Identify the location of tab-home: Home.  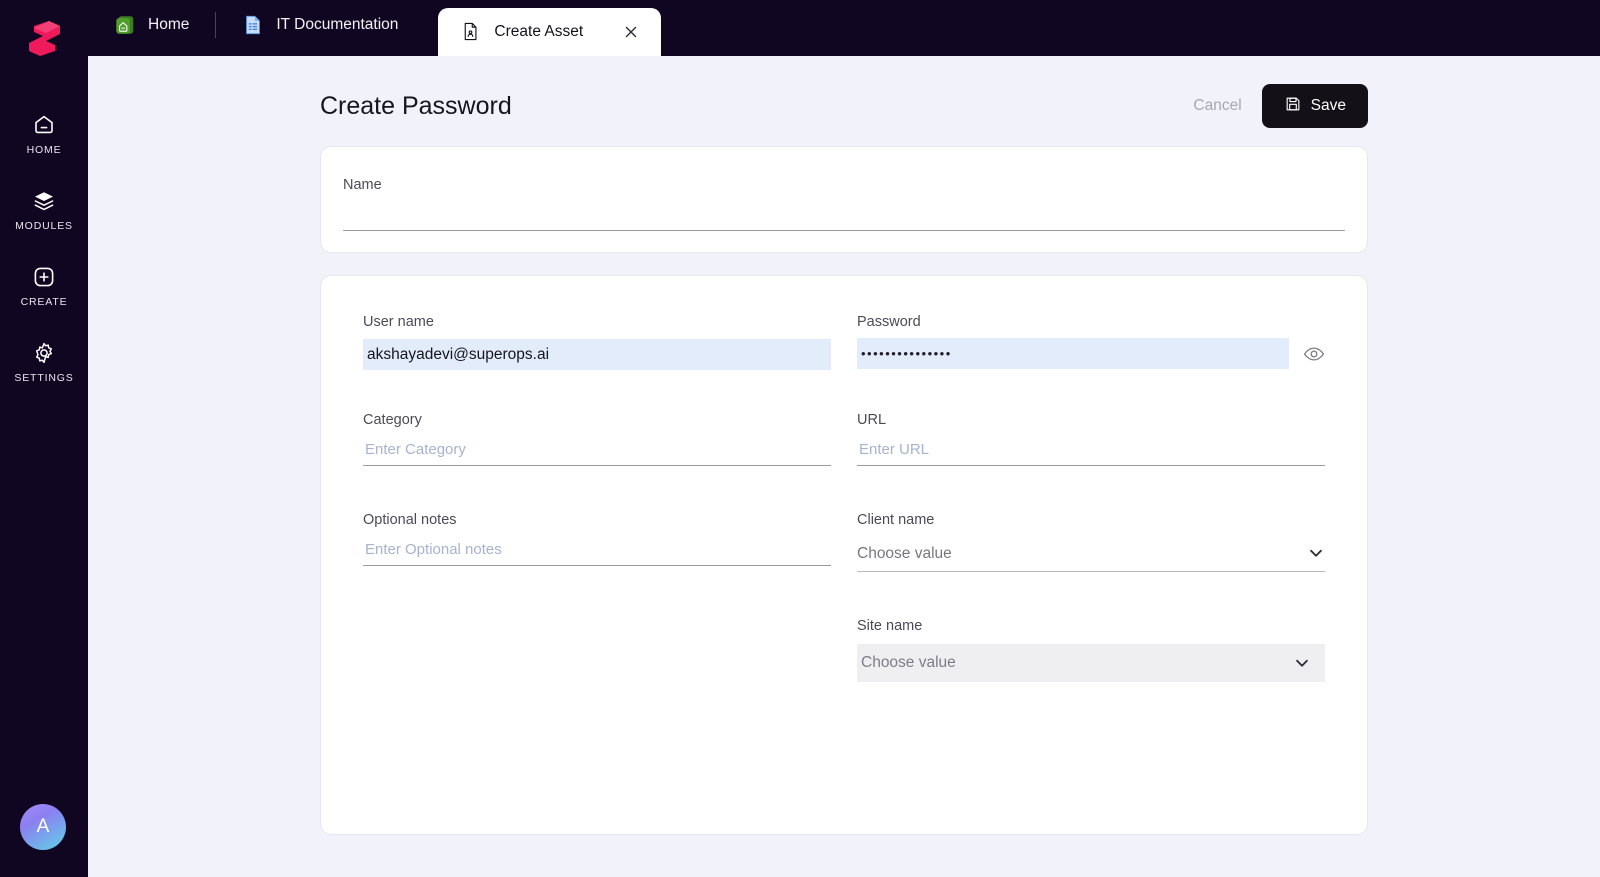
(151, 28).